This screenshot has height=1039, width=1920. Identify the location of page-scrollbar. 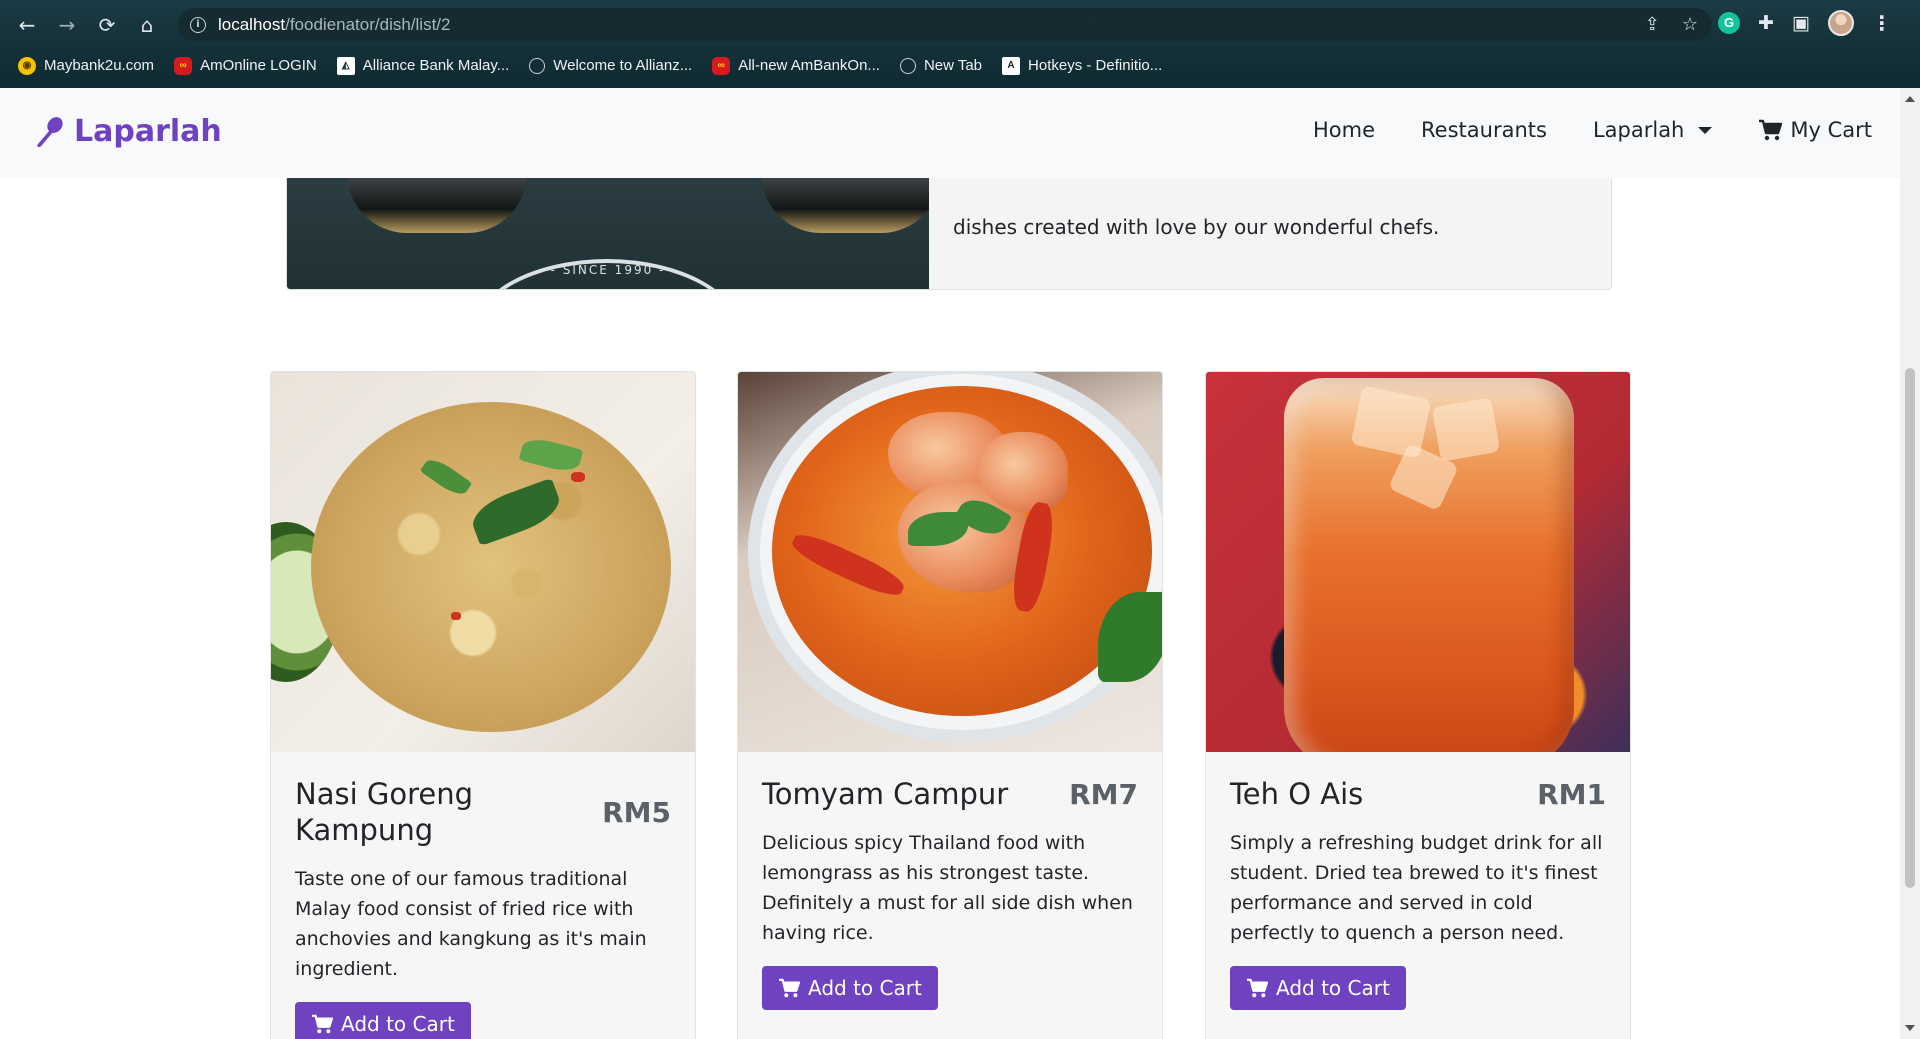
(1910, 563).